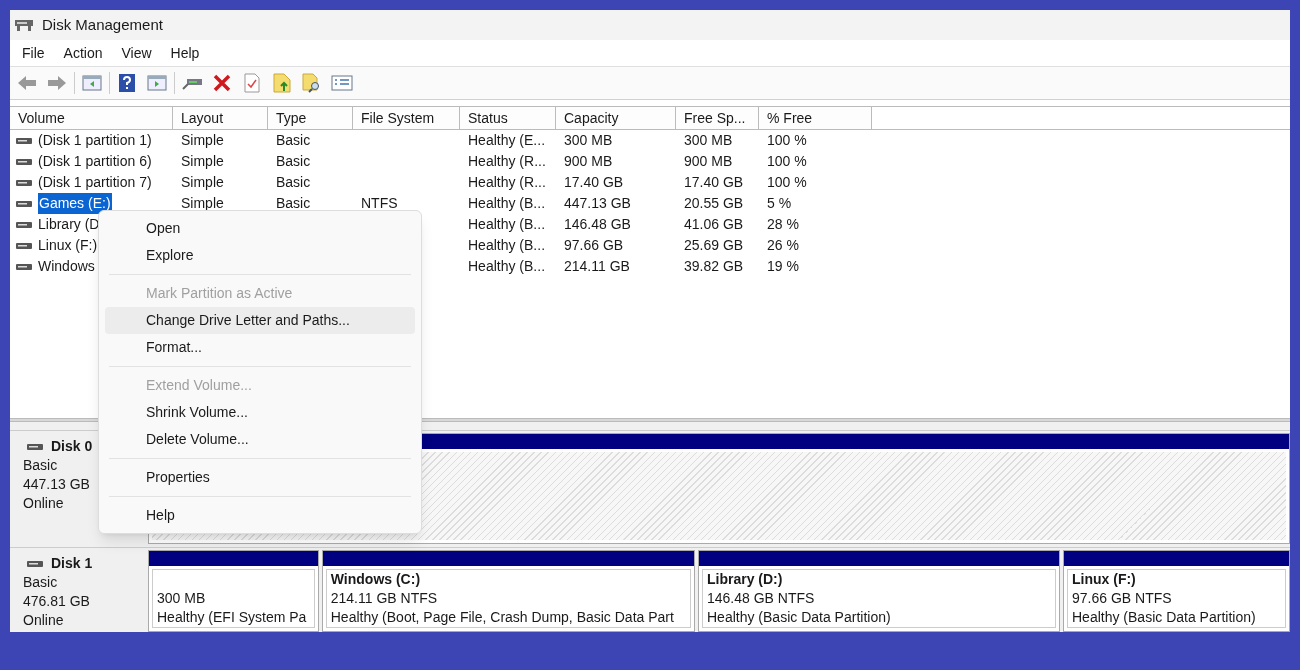 The image size is (1300, 670). I want to click on disk-icon, so click(24, 25).